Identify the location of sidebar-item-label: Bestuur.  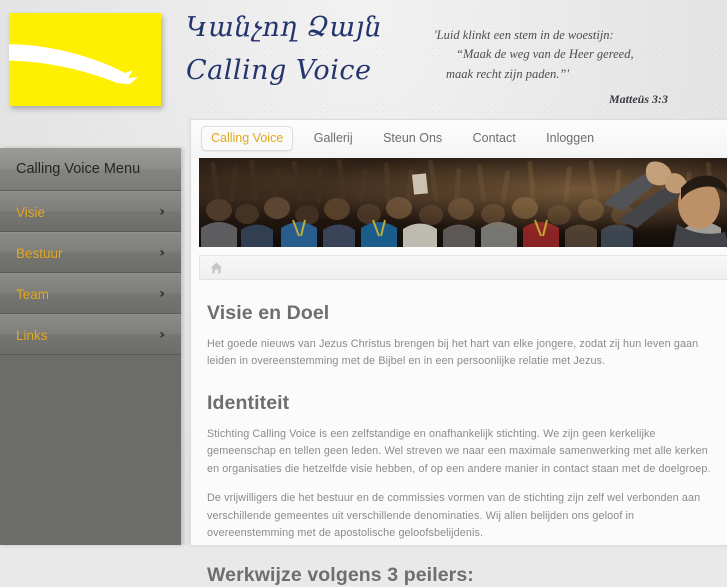
(39, 253).